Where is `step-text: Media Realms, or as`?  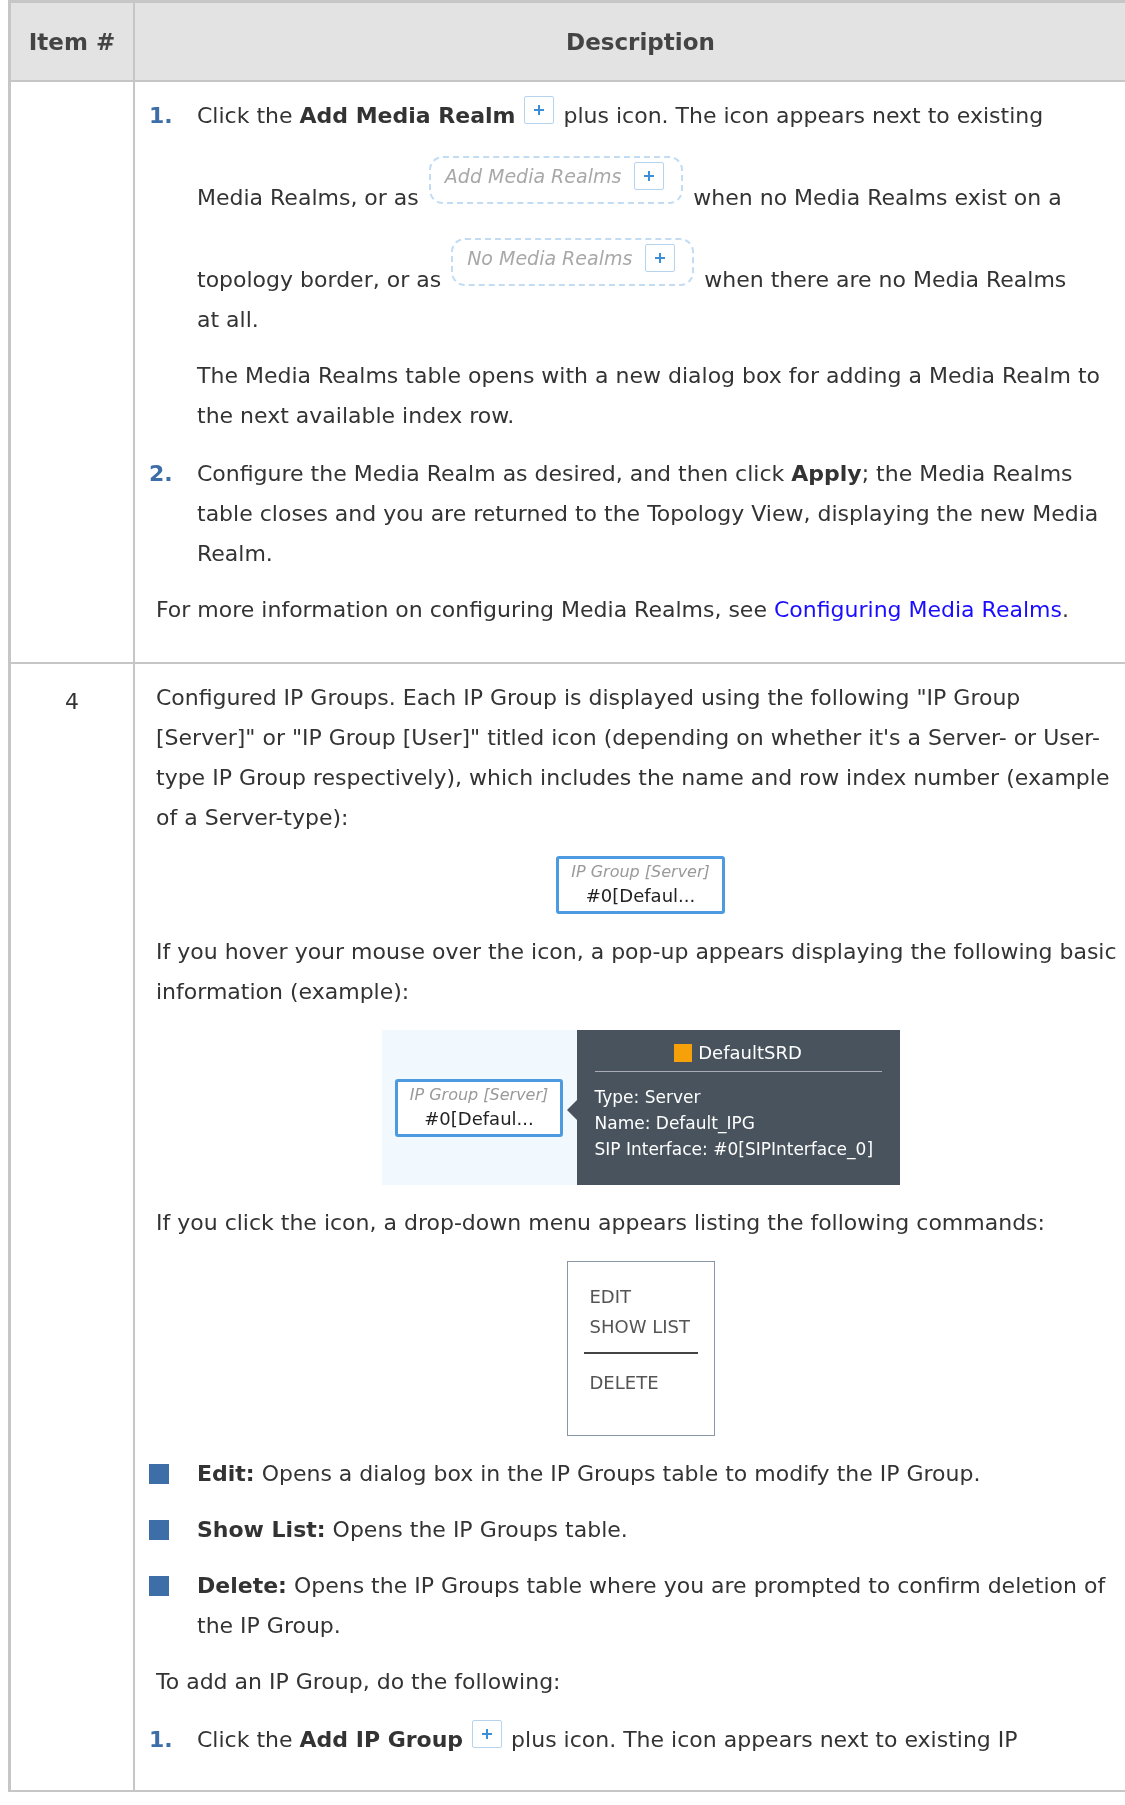 step-text: Media Realms, or as is located at coordinates (308, 198).